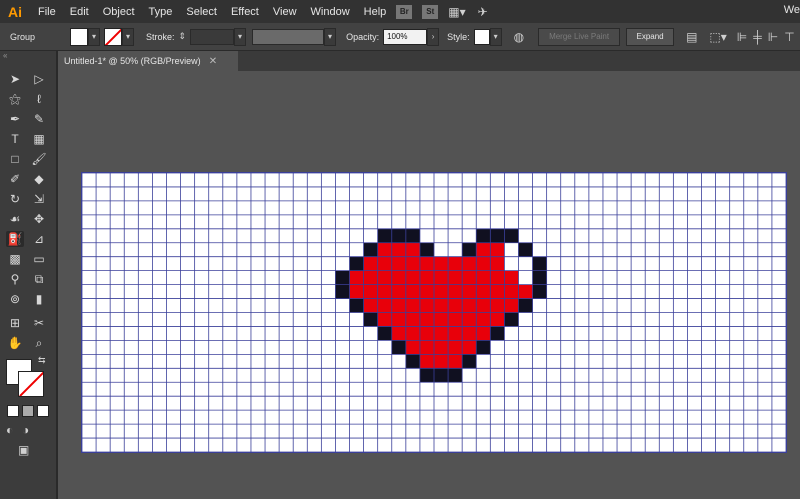 The height and width of the screenshot is (499, 800). What do you see at coordinates (79, 36) in the screenshot?
I see `fill-swatch` at bounding box center [79, 36].